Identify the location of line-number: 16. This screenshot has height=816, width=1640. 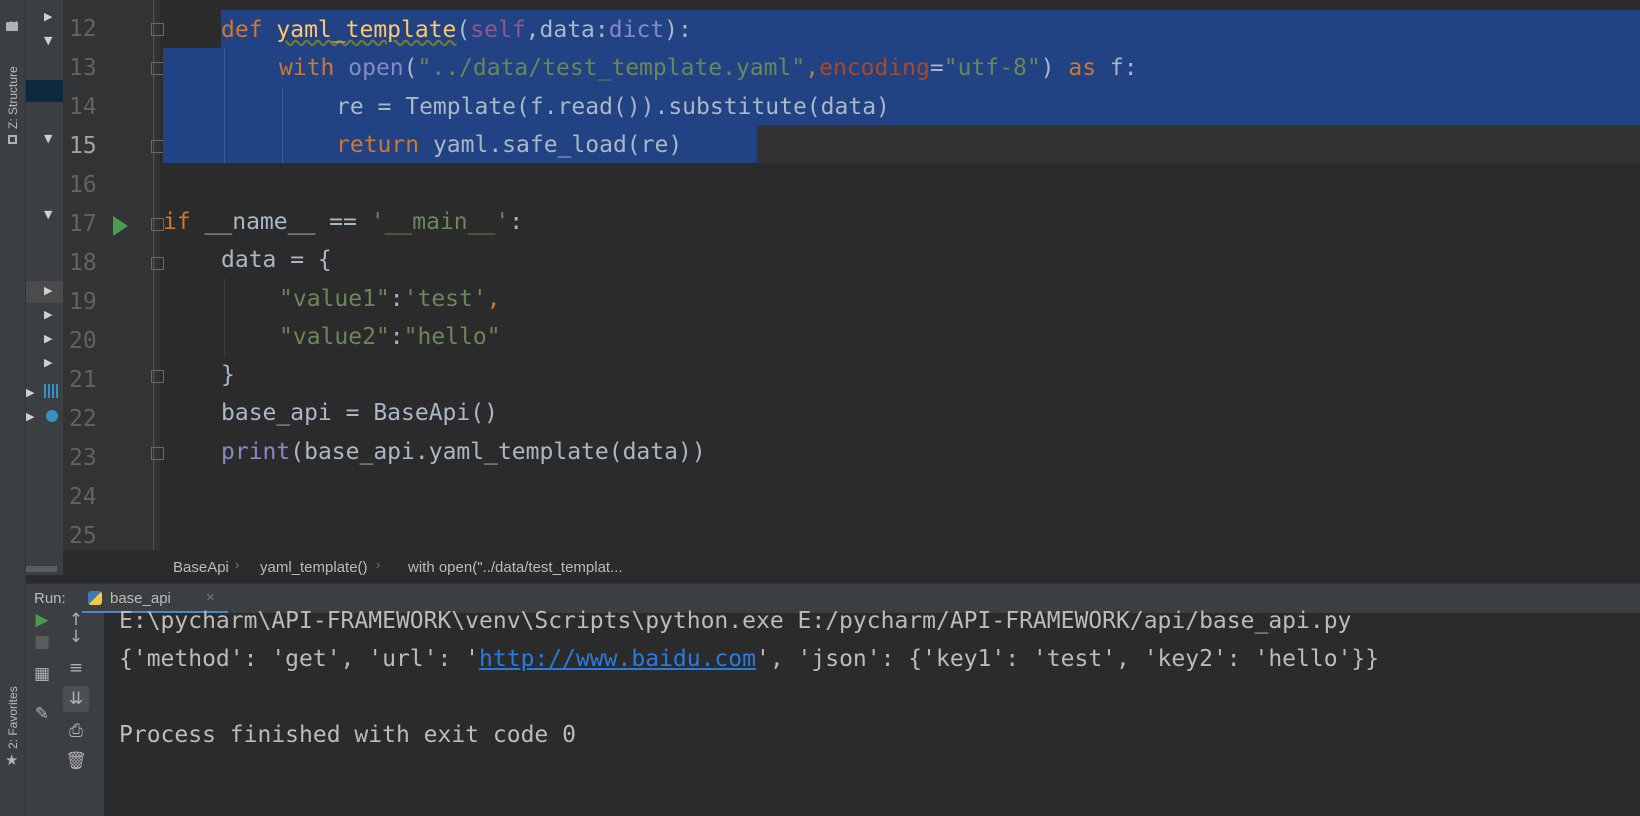
(83, 185).